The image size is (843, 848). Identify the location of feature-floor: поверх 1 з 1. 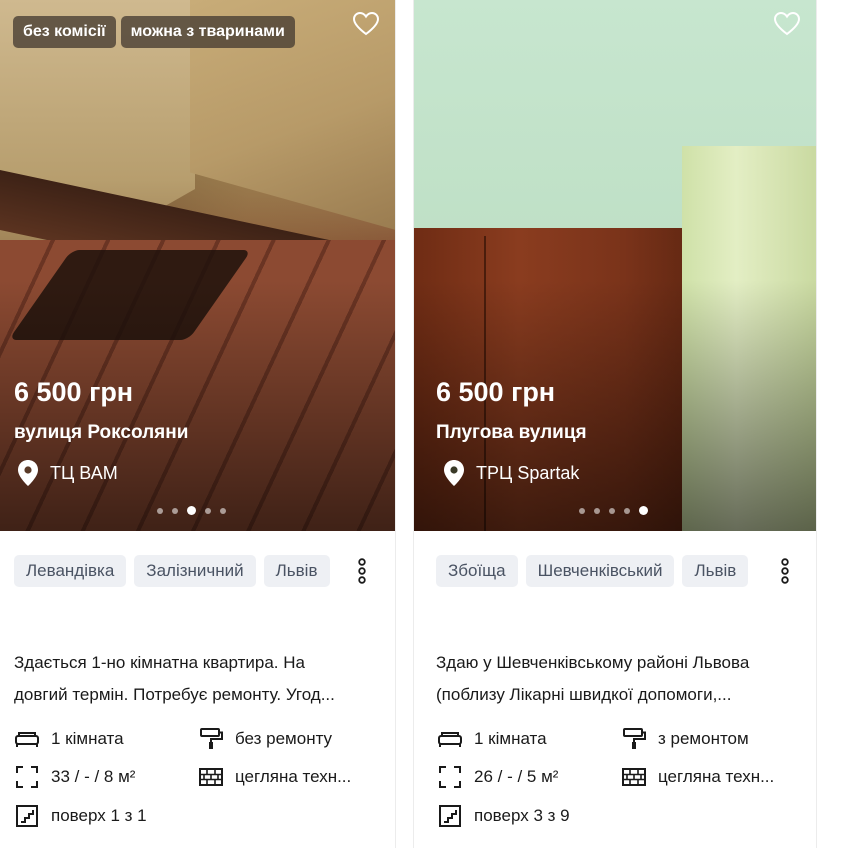
(81, 816).